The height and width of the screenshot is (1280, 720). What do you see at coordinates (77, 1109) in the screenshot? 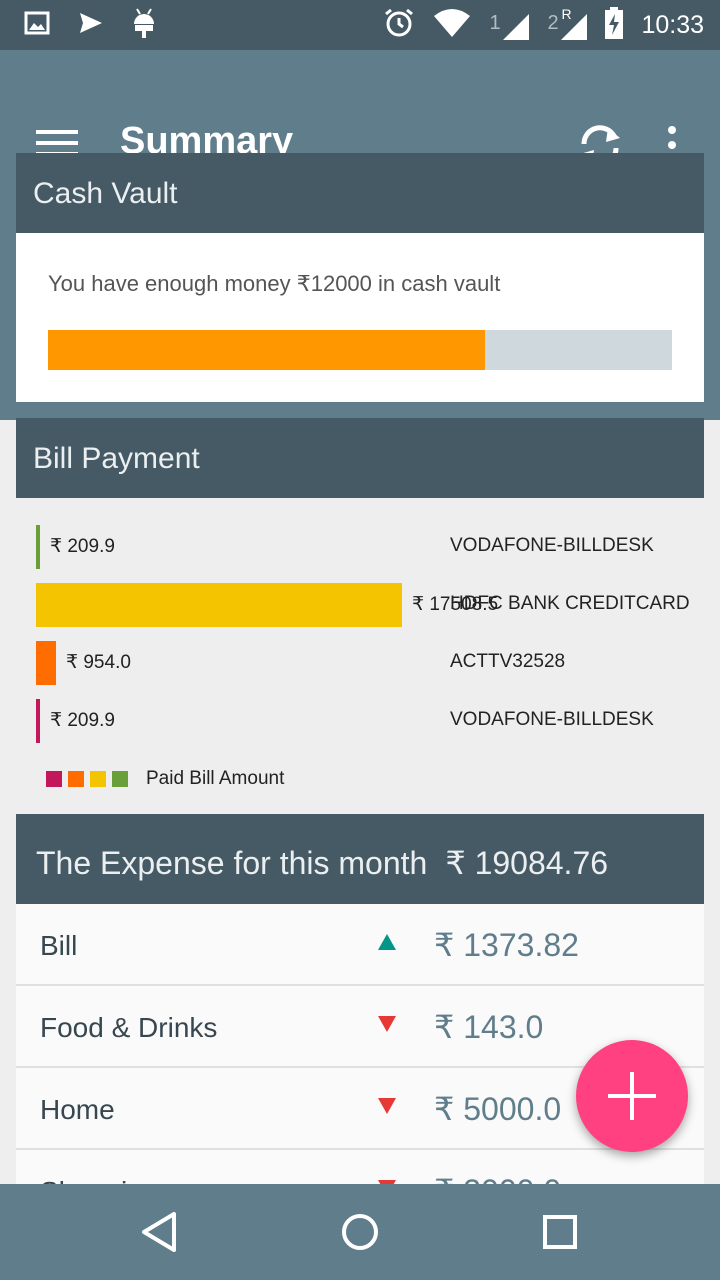
I see `expense-category: Home` at bounding box center [77, 1109].